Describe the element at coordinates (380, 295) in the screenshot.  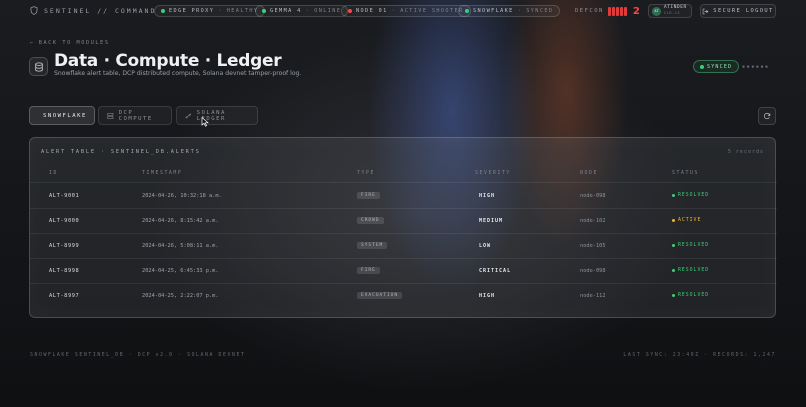
I see `type-badge: EVACUATION` at that location.